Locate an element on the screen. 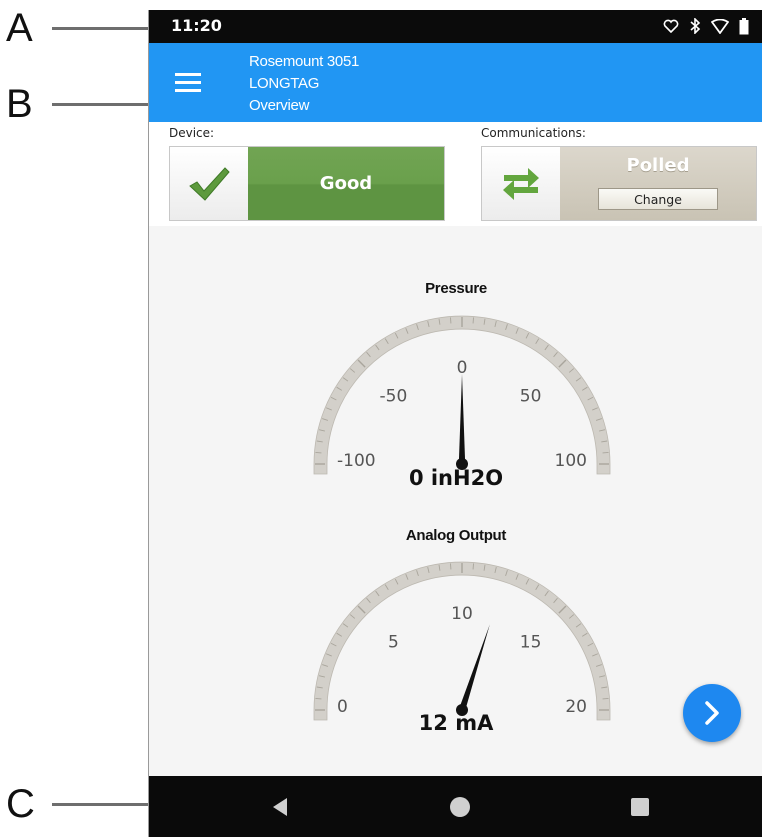 The width and height of the screenshot is (762, 837). app-bar: Rosemount 3051 LONGTAG Overview is located at coordinates (455, 82).